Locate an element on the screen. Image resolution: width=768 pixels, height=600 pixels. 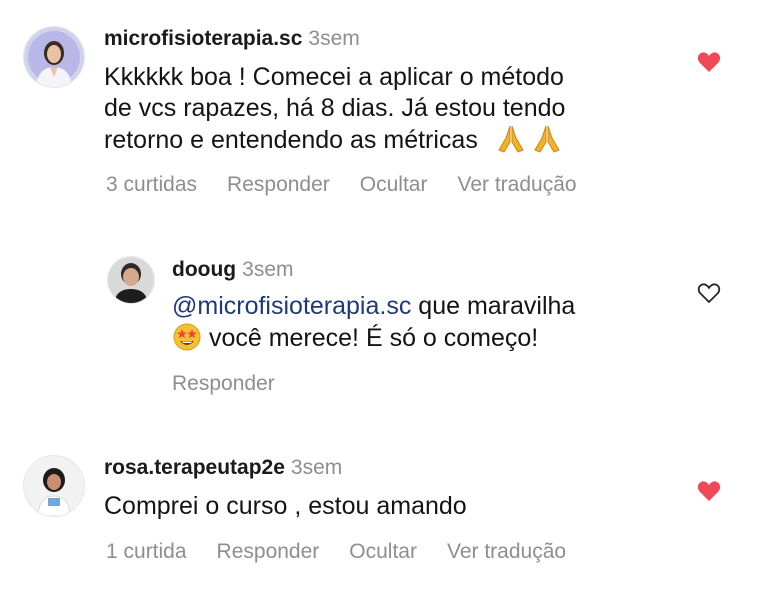
avatar-microfisioterapia is located at coordinates (54, 57).